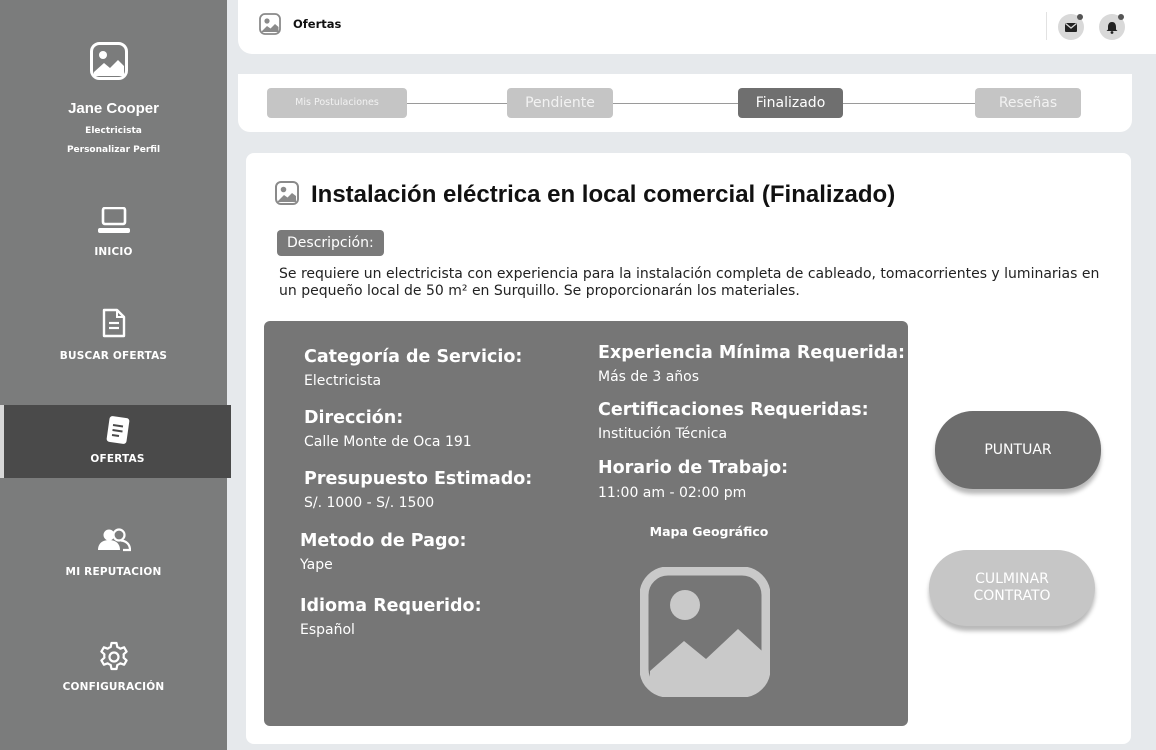 Image resolution: width=1156 pixels, height=750 pixels. Describe the element at coordinates (113, 220) in the screenshot. I see `laptop-icon` at that location.